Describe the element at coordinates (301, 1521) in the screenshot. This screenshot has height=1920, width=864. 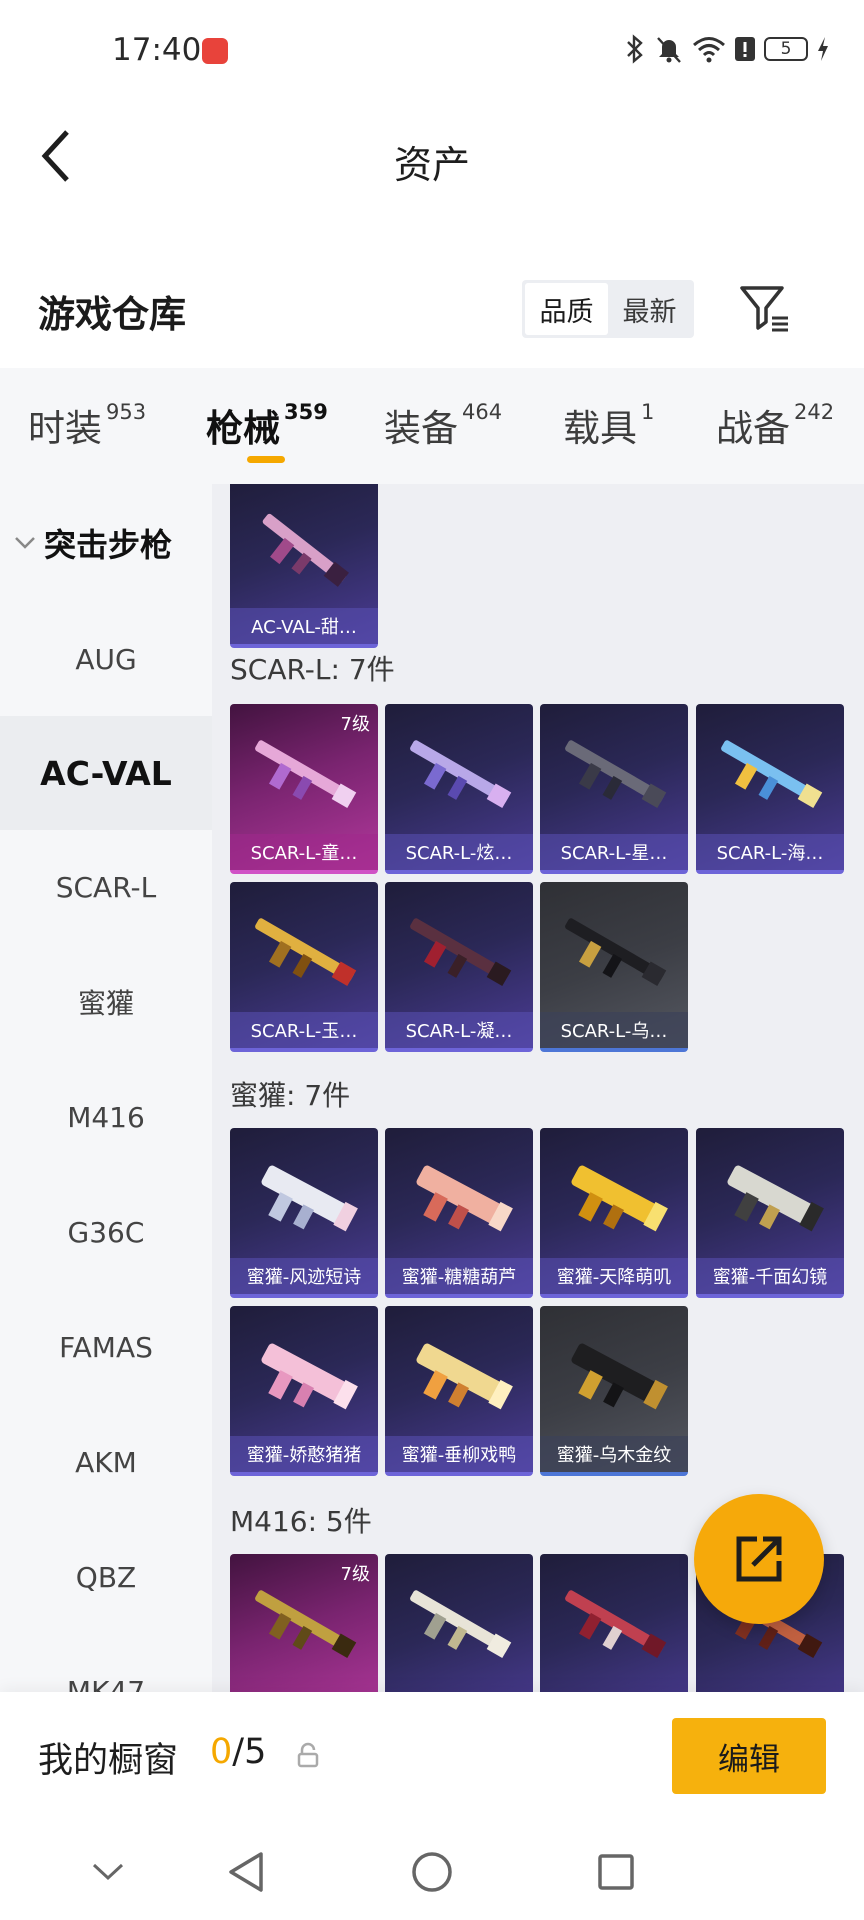
I see `section-label-m416: M416: 5件` at that location.